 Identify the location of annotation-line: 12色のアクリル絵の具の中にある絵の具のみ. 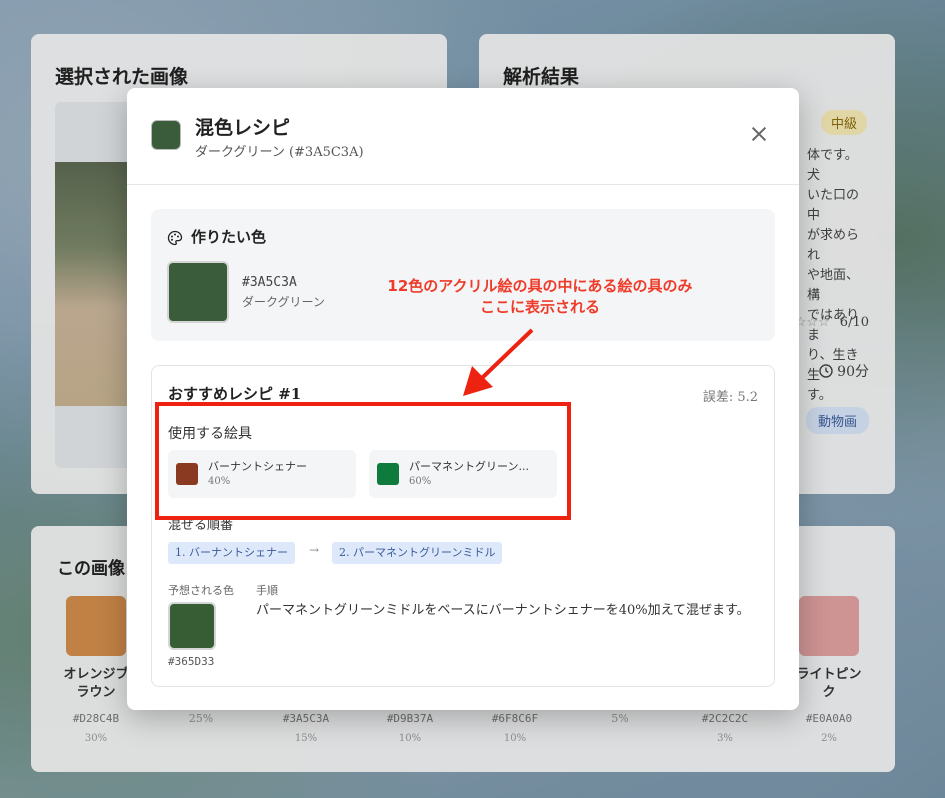
(540, 286).